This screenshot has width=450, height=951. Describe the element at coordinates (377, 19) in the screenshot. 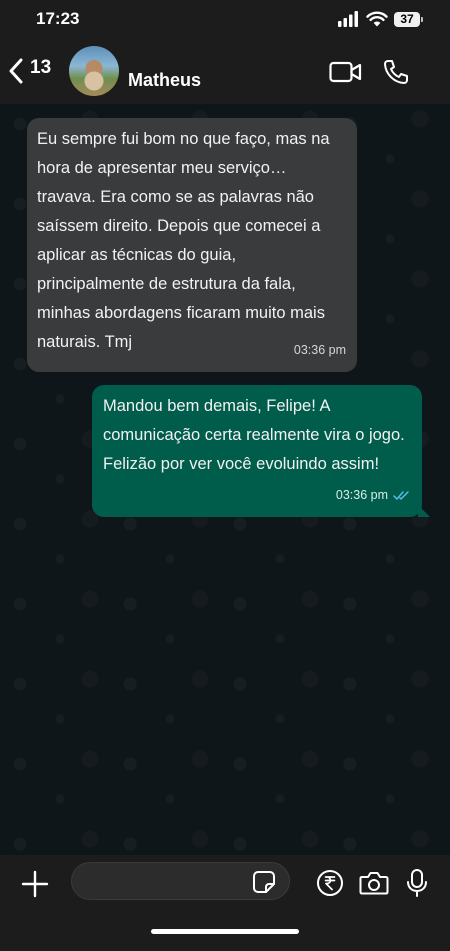

I see `wifi-icon` at that location.